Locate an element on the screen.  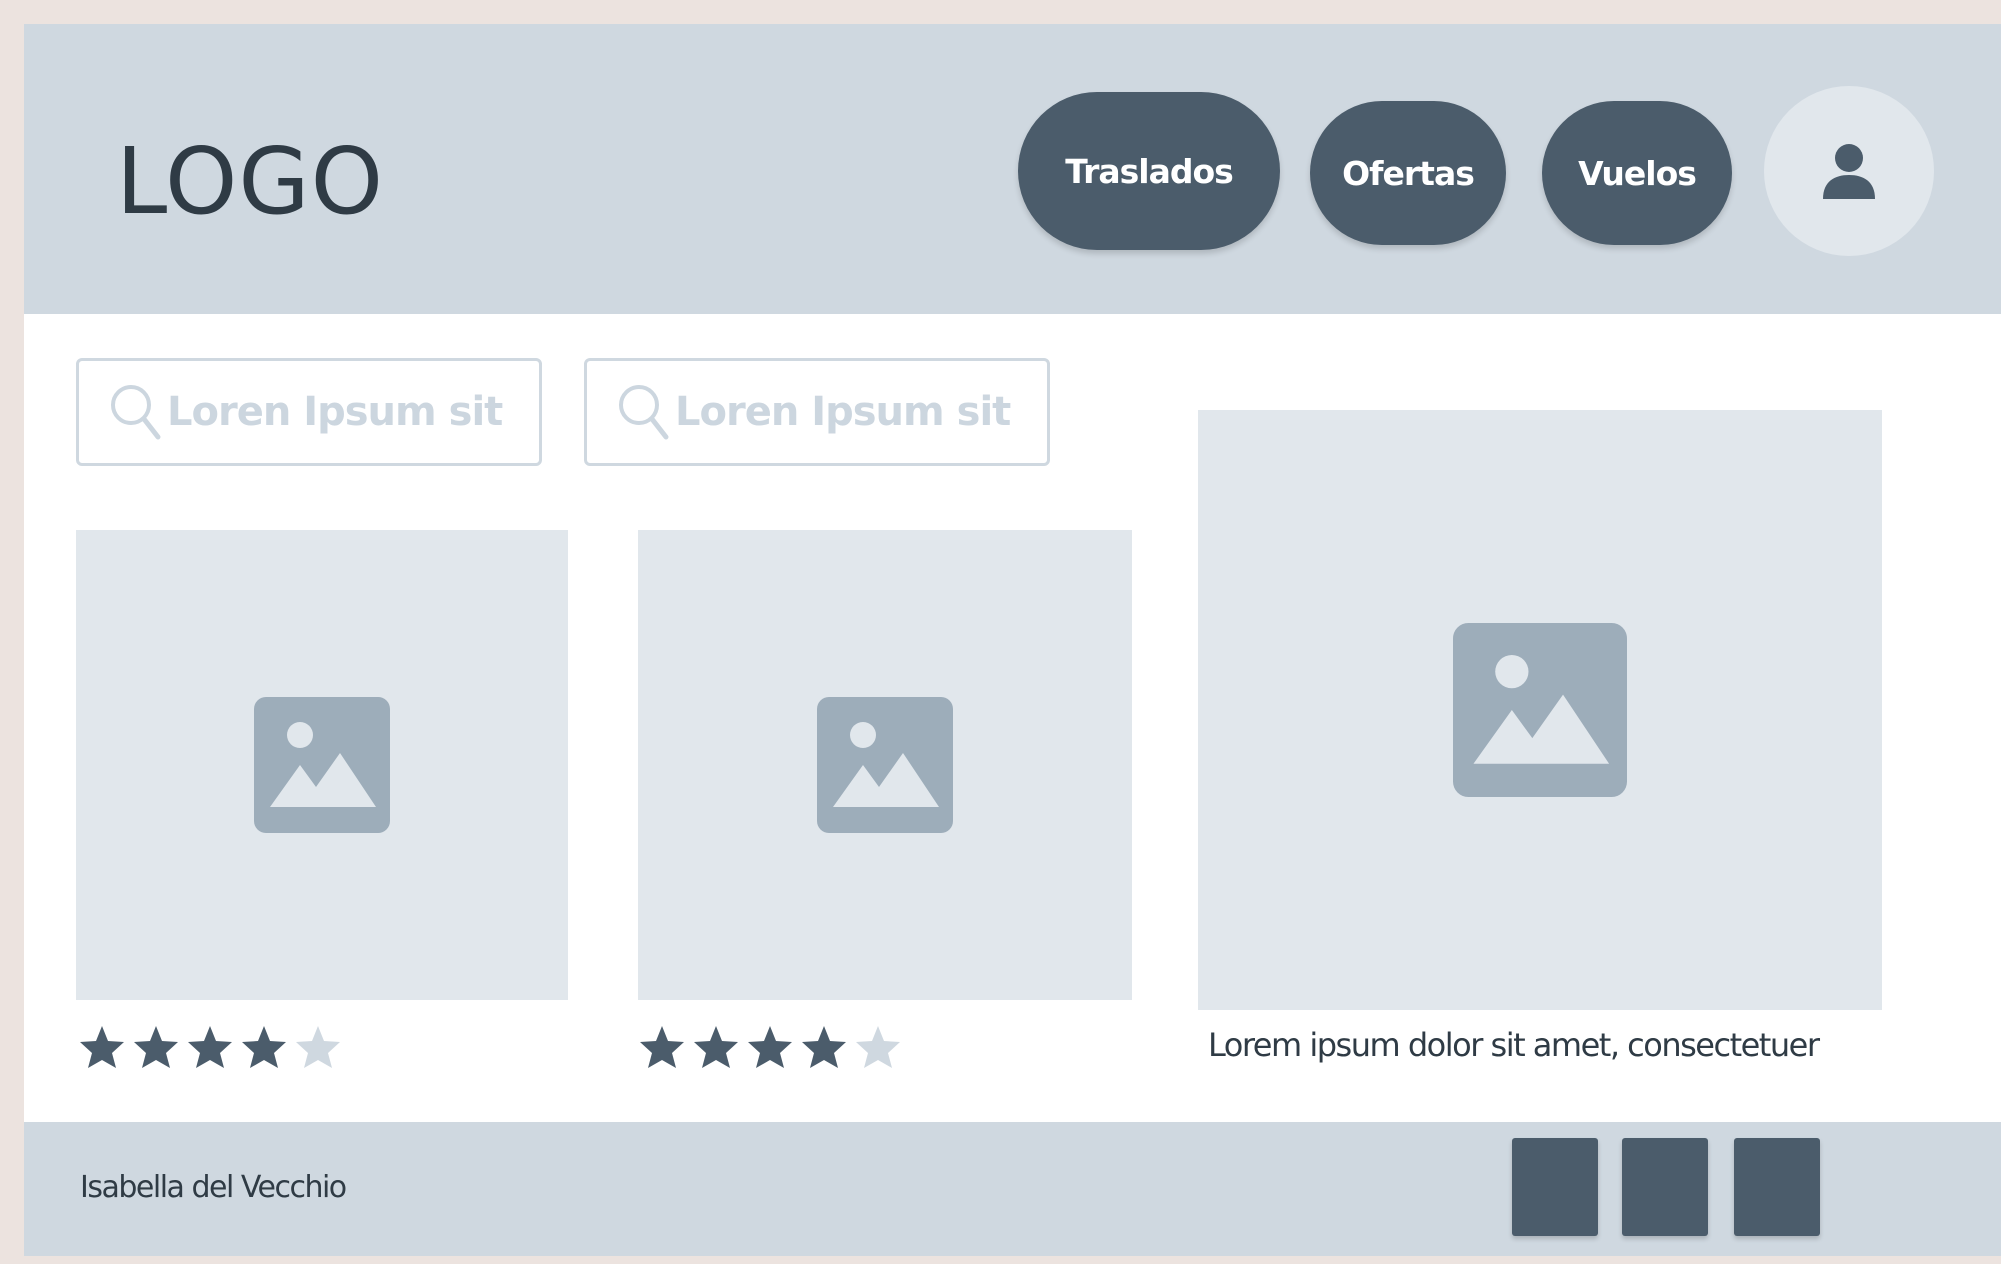
vuelos-button: Vuelos is located at coordinates (1637, 173).